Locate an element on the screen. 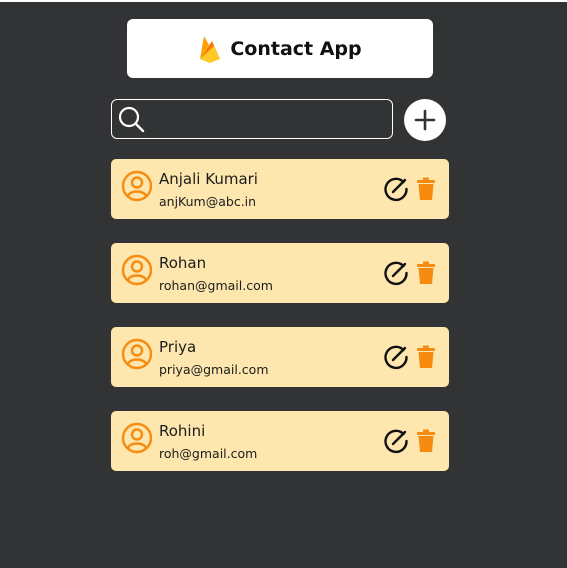  search-icon is located at coordinates (131, 119).